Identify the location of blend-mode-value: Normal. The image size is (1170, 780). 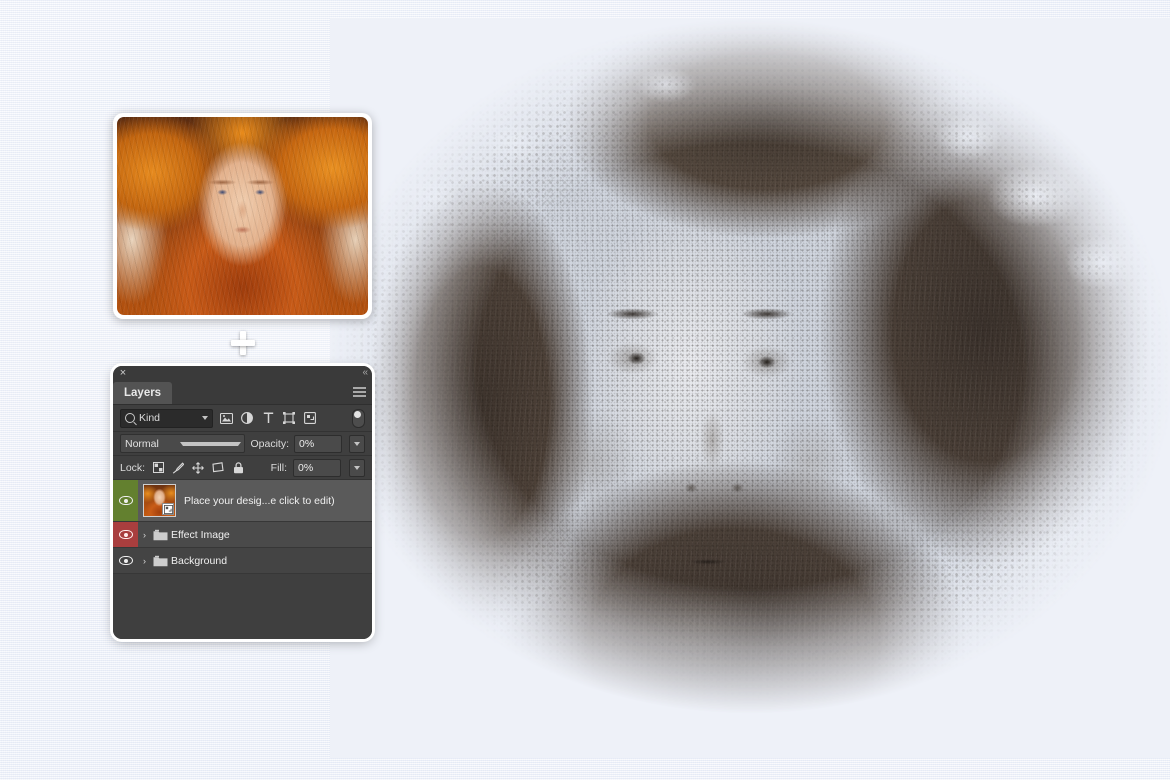
(142, 443).